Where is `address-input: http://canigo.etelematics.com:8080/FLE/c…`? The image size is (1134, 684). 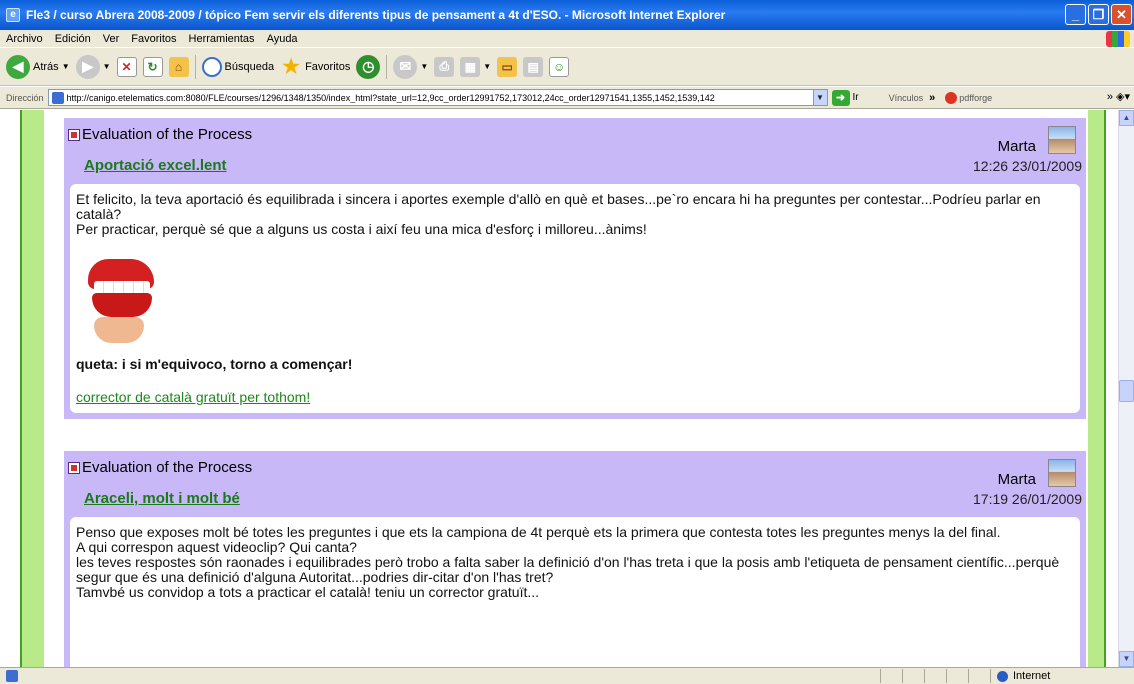
address-input: http://canigo.etelematics.com:8080/FLE/c… is located at coordinates (437, 97).